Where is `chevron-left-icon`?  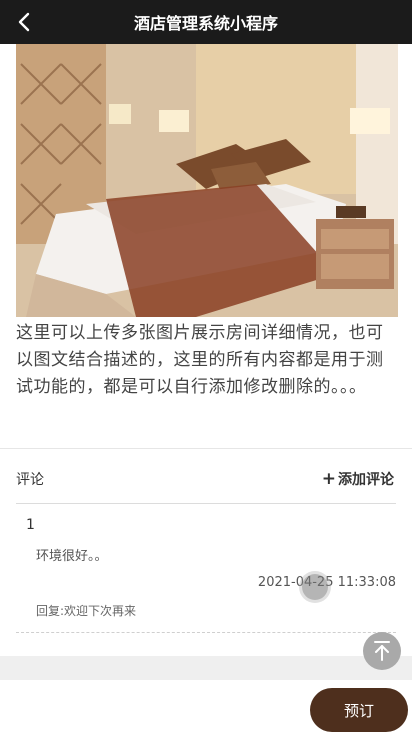 chevron-left-icon is located at coordinates (24, 22).